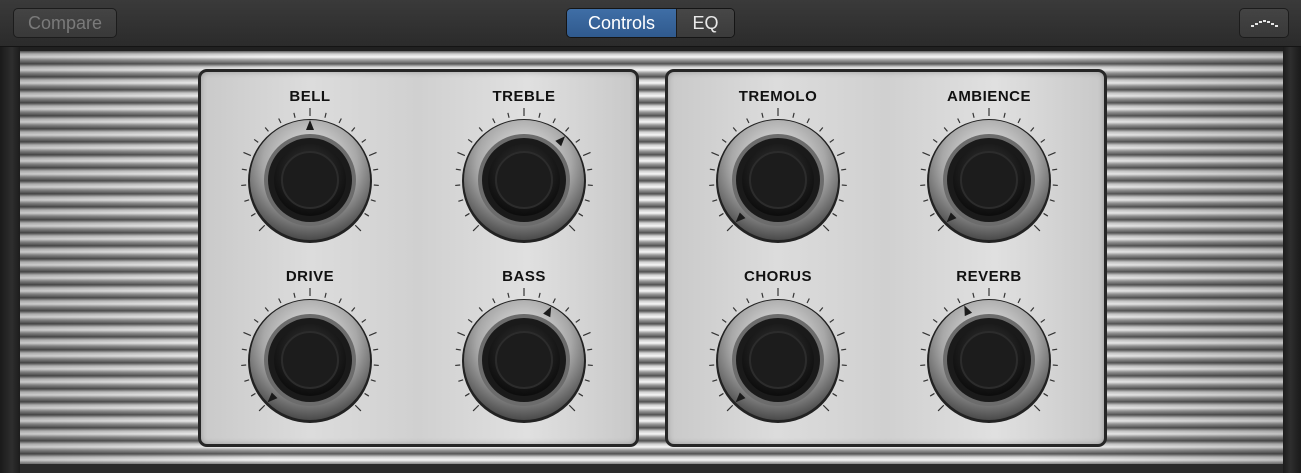 This screenshot has height=473, width=1301. Describe the element at coordinates (989, 175) in the screenshot. I see `ambience-knob-graphic` at that location.